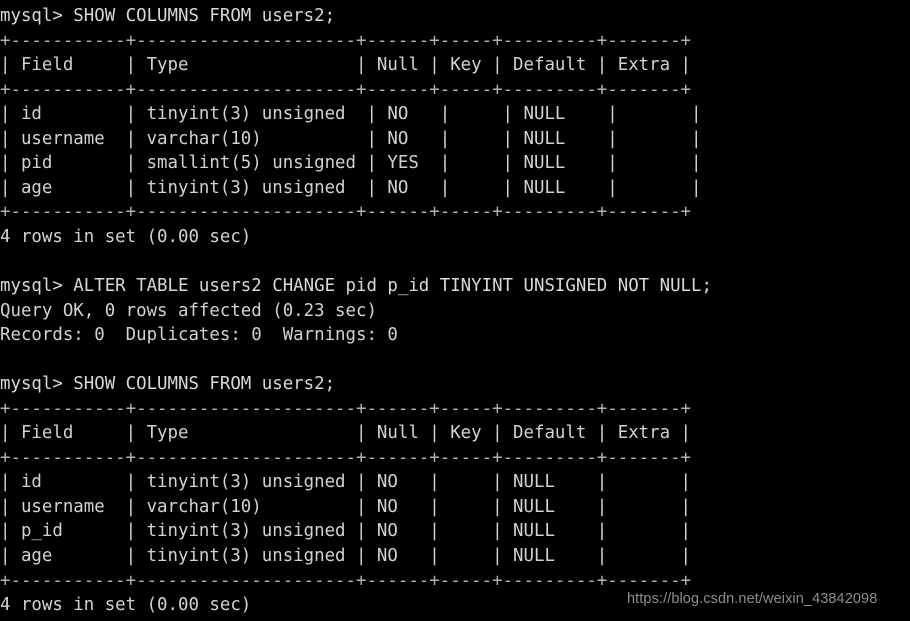  I want to click on watermark-url: https://blog.csdn.net/weixin_43842098, so click(752, 599).